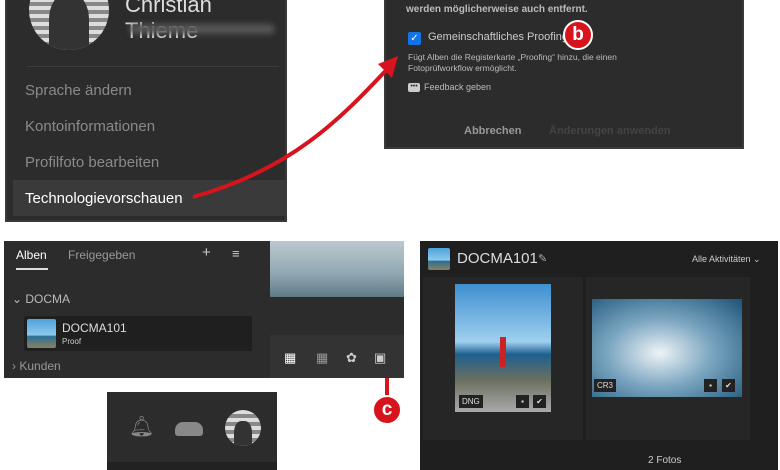  Describe the element at coordinates (668, 358) in the screenshot. I see `photo-card: CR3 ▪ ✔` at that location.